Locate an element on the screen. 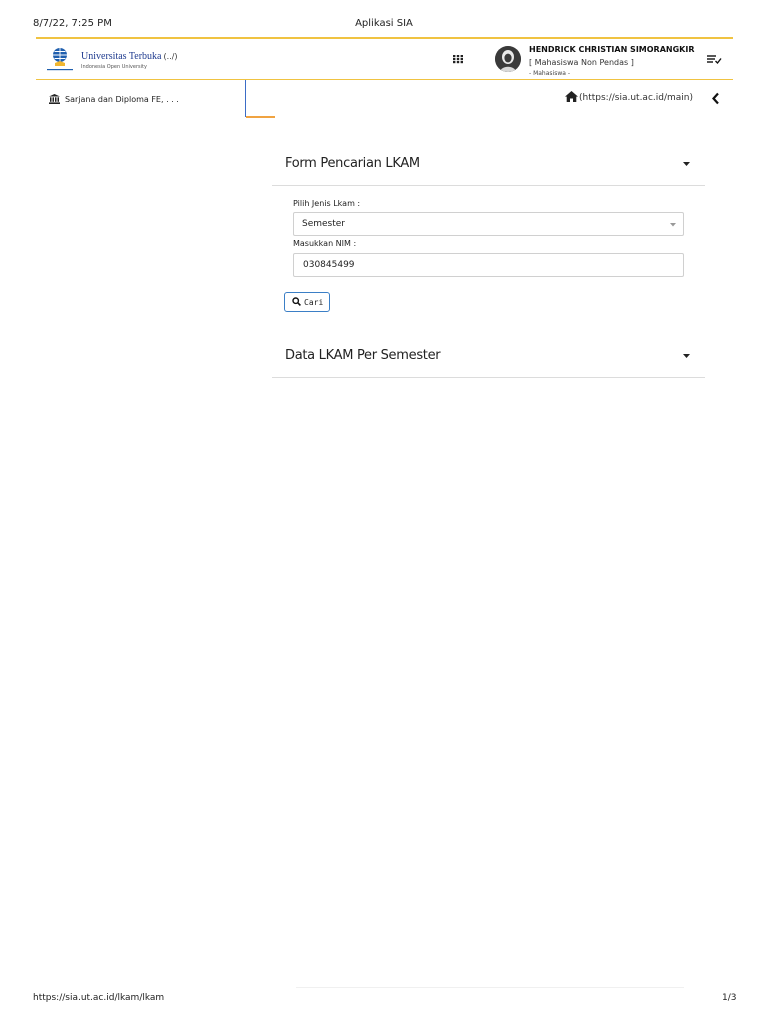  brand-tagline: Indonesia Open University is located at coordinates (114, 67).